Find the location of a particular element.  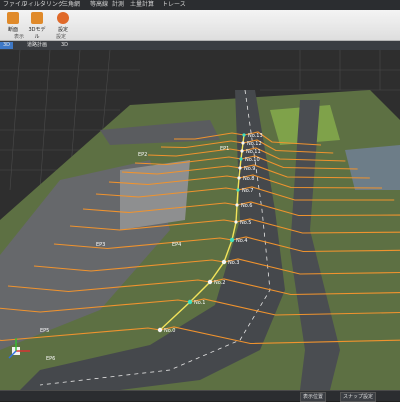

side-label: EP4 is located at coordinates (176, 245).